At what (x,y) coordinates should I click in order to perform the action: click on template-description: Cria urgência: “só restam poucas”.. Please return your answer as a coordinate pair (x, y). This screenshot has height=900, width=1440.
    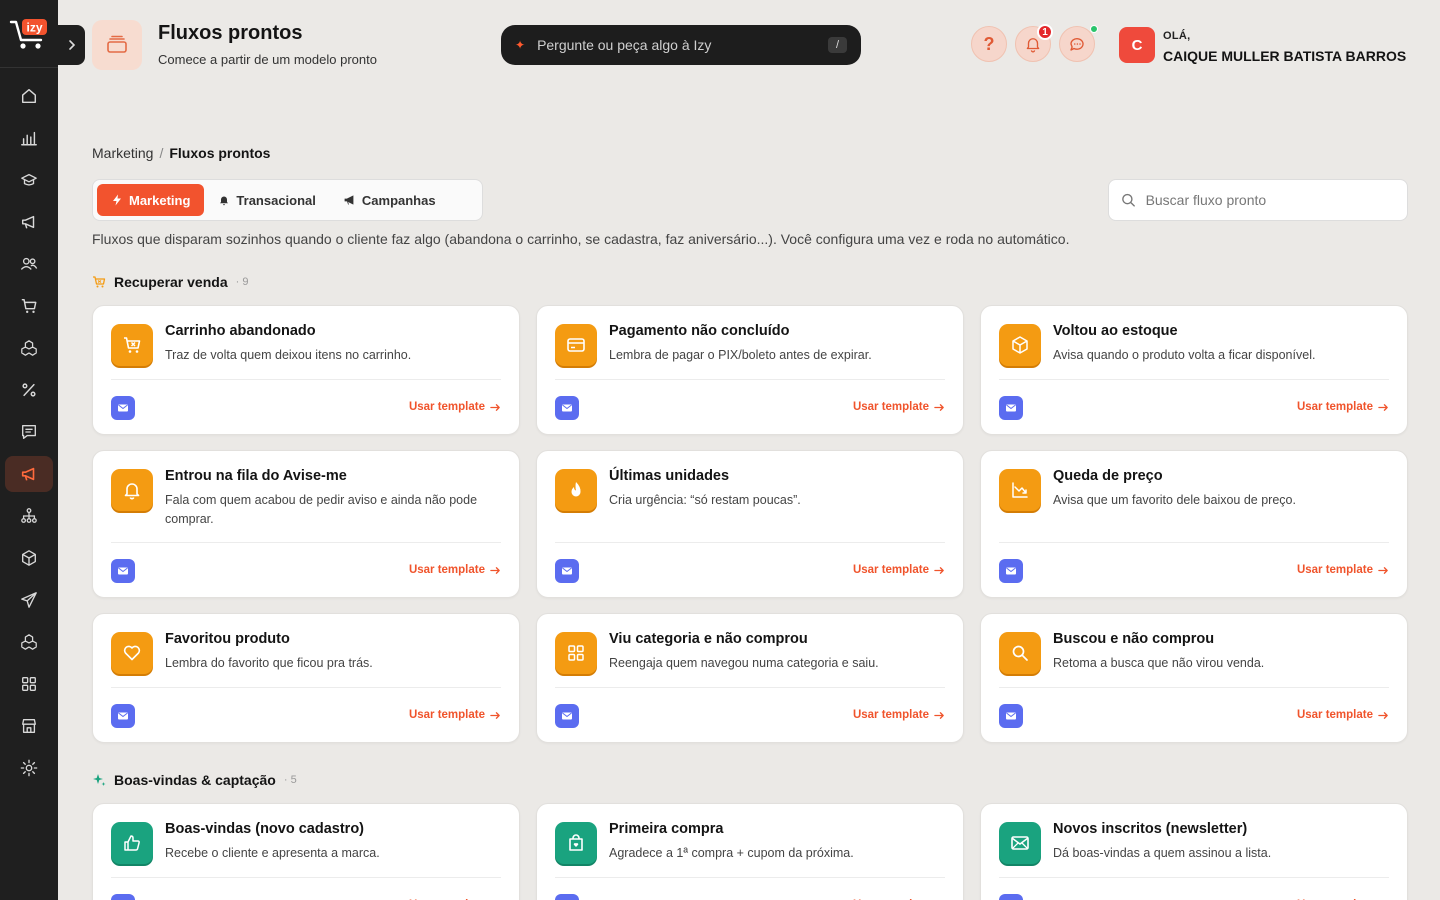
    Looking at the image, I should click on (705, 500).